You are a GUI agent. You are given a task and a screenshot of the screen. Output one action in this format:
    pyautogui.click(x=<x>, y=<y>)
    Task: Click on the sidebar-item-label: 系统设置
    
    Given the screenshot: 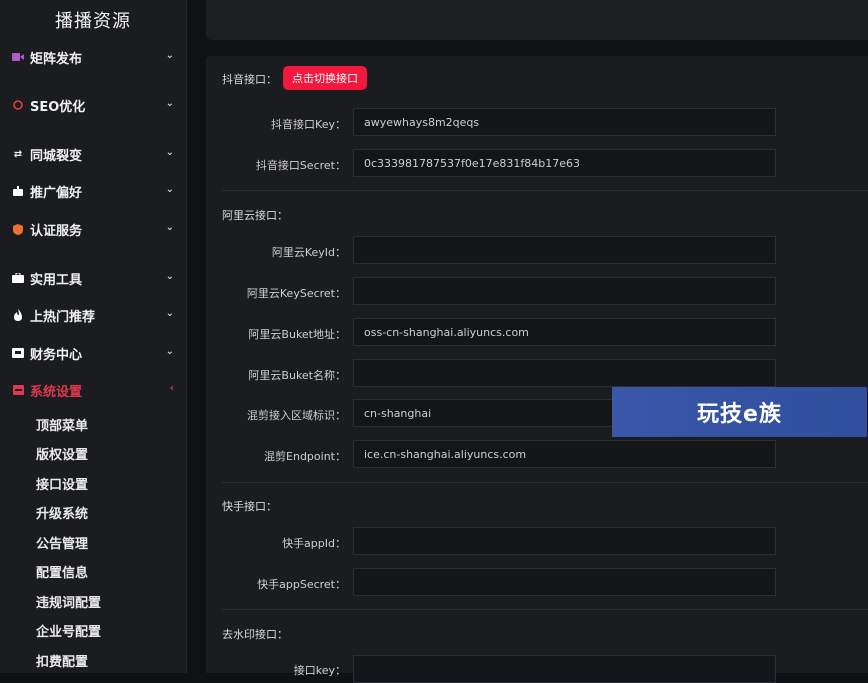 What is the action you would take?
    pyautogui.click(x=56, y=392)
    